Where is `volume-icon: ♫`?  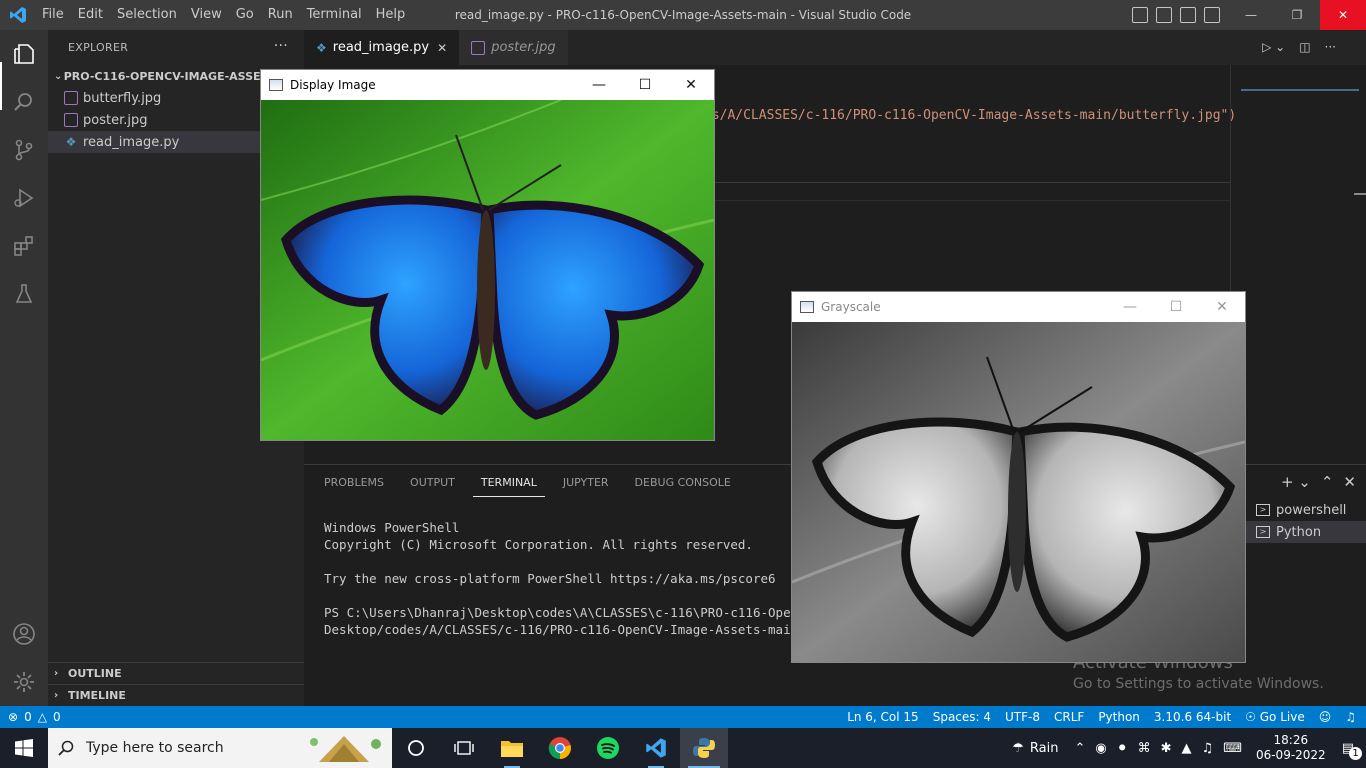
volume-icon: ♫ is located at coordinates (1208, 748).